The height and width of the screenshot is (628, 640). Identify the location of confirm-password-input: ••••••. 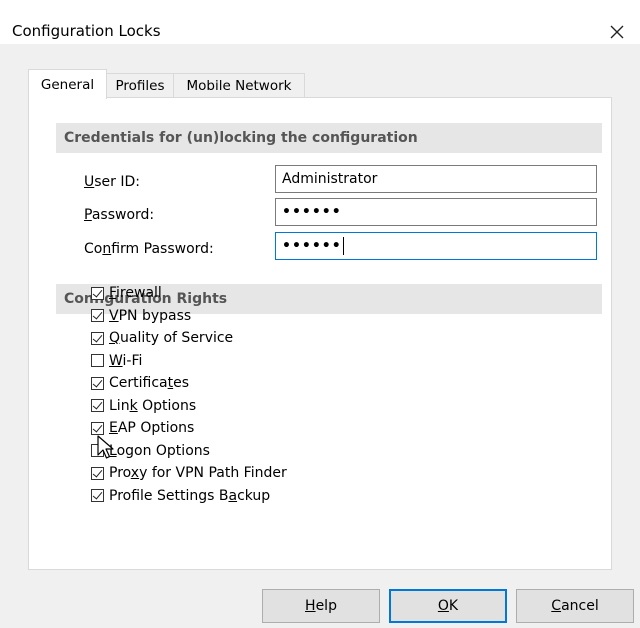
(436, 246).